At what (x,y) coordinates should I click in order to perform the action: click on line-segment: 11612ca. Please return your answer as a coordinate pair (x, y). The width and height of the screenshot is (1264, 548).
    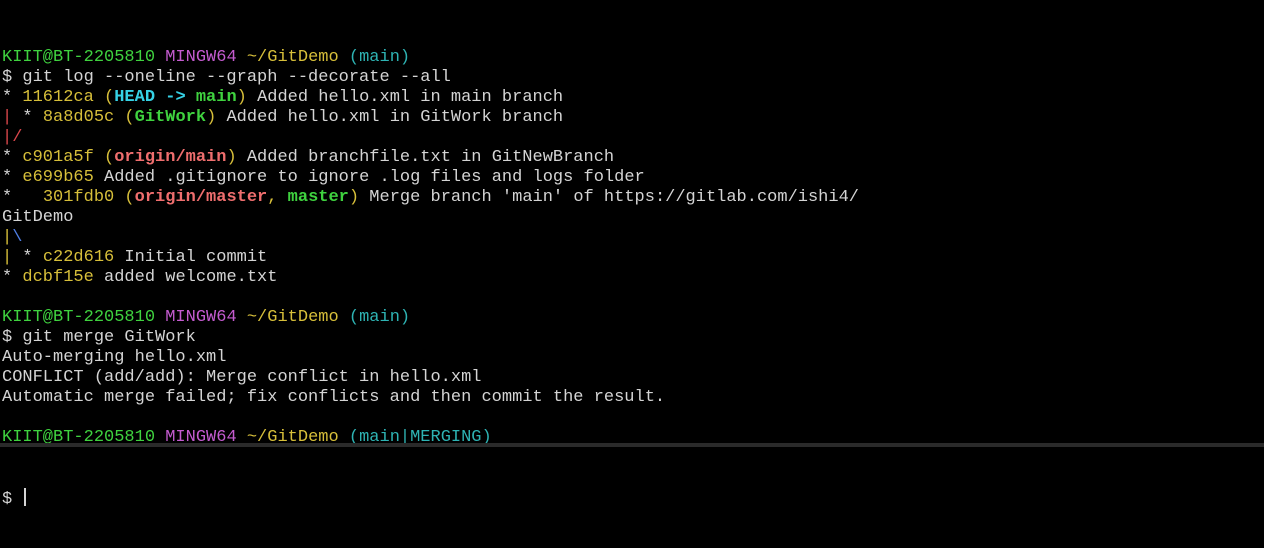
    Looking at the image, I should click on (58, 97).